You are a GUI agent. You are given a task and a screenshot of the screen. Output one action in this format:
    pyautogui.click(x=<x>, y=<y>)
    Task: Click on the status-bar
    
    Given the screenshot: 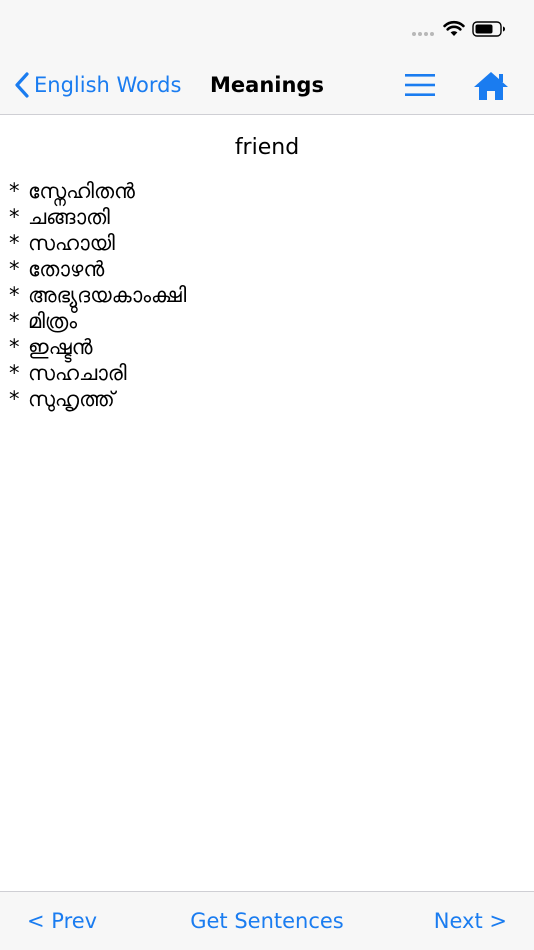 What is the action you would take?
    pyautogui.click(x=267, y=28)
    